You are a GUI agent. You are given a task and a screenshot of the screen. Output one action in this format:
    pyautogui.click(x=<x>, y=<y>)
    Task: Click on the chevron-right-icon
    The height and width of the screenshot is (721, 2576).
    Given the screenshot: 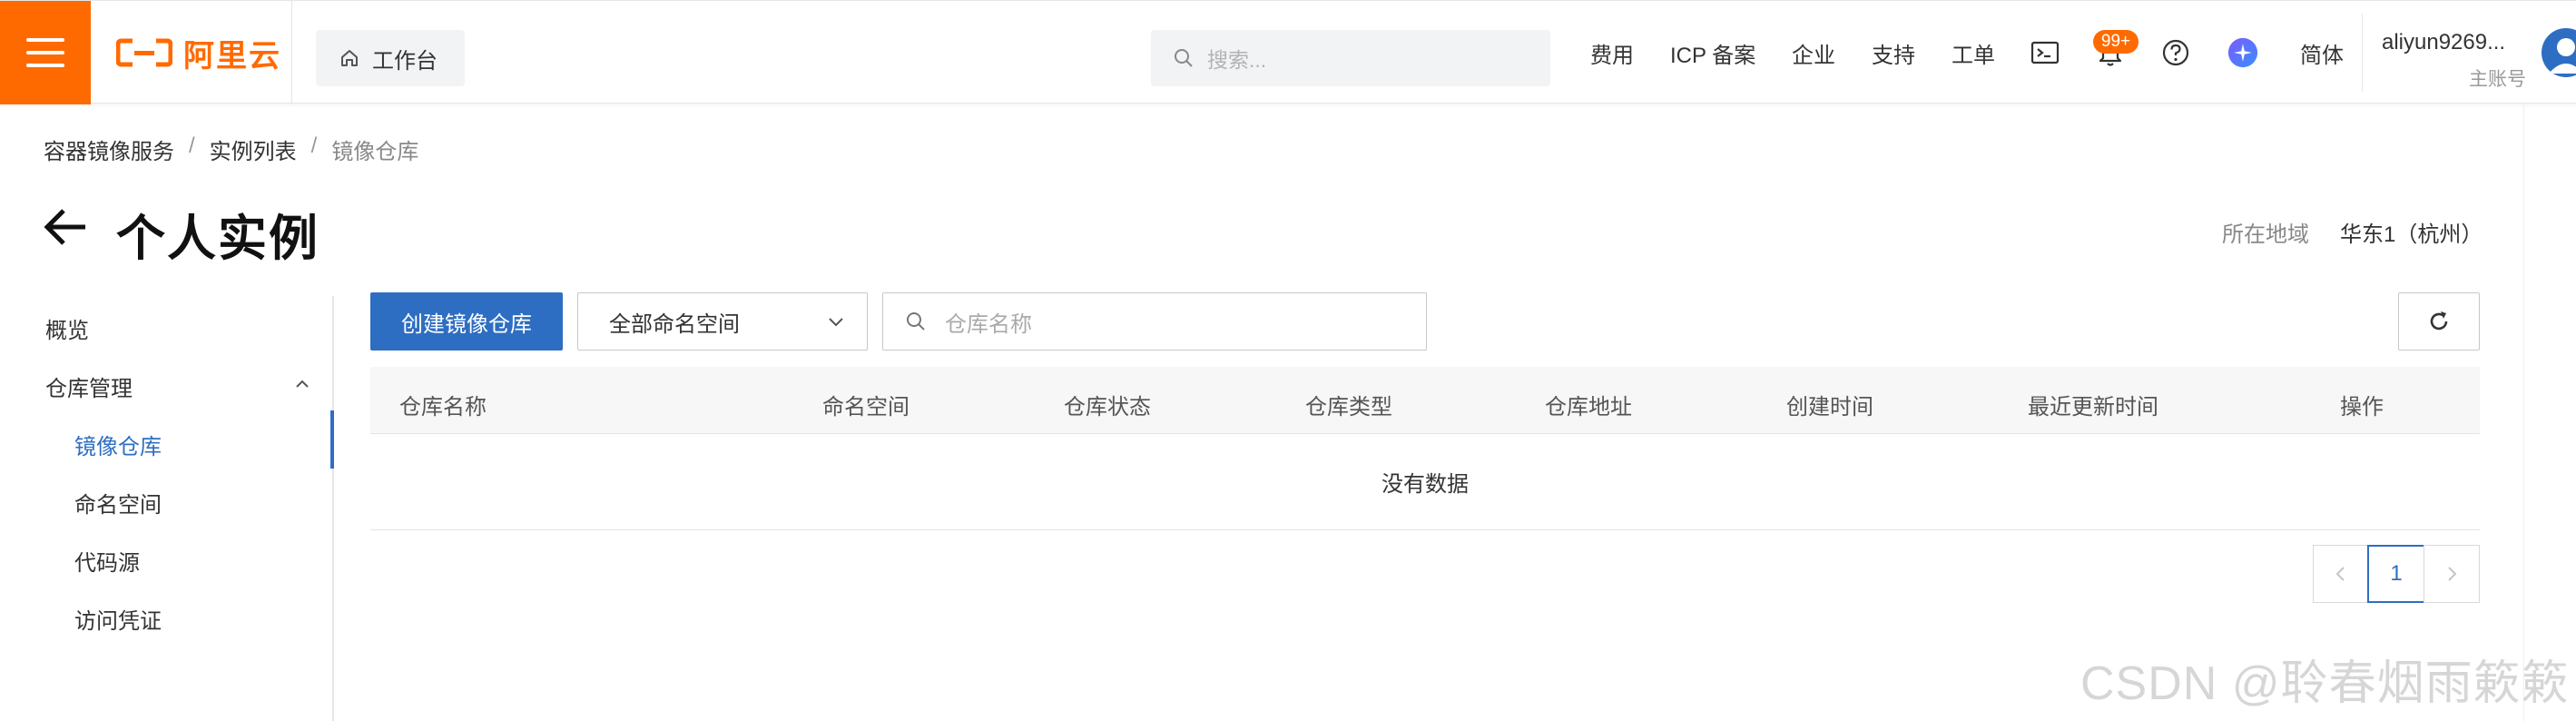 What is the action you would take?
    pyautogui.click(x=2452, y=574)
    